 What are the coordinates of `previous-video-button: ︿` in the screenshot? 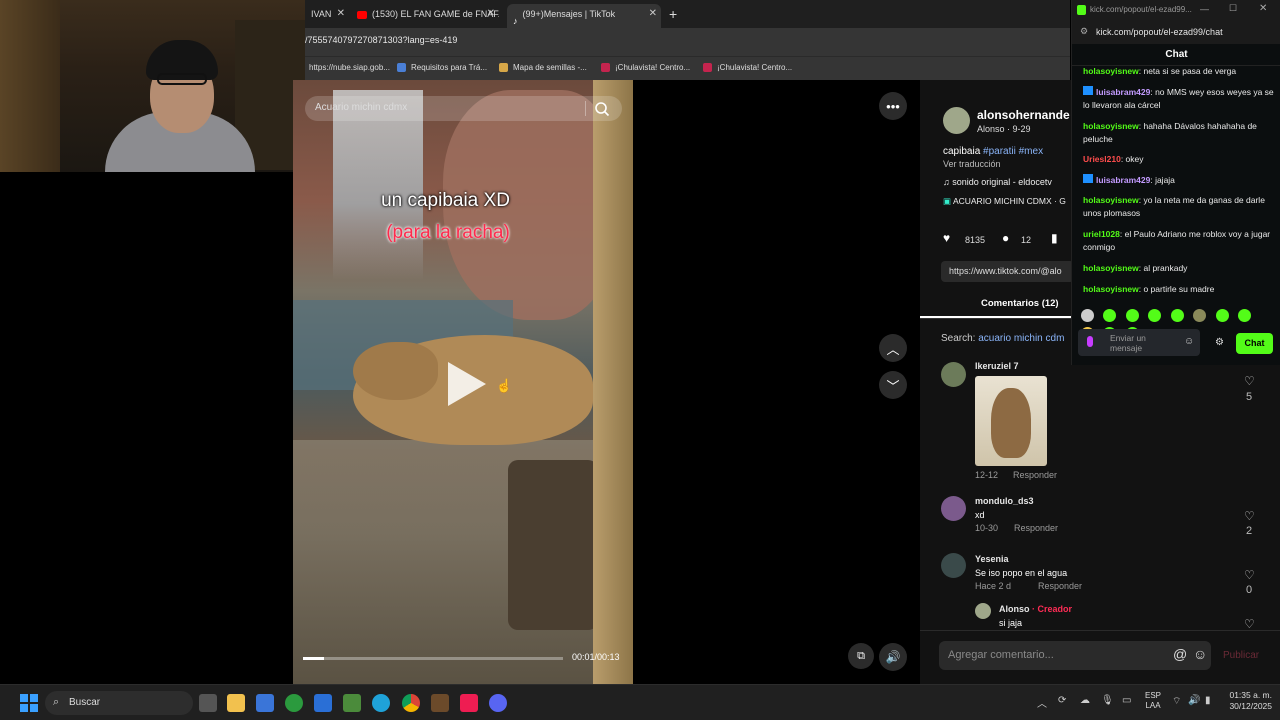 It's located at (893, 348).